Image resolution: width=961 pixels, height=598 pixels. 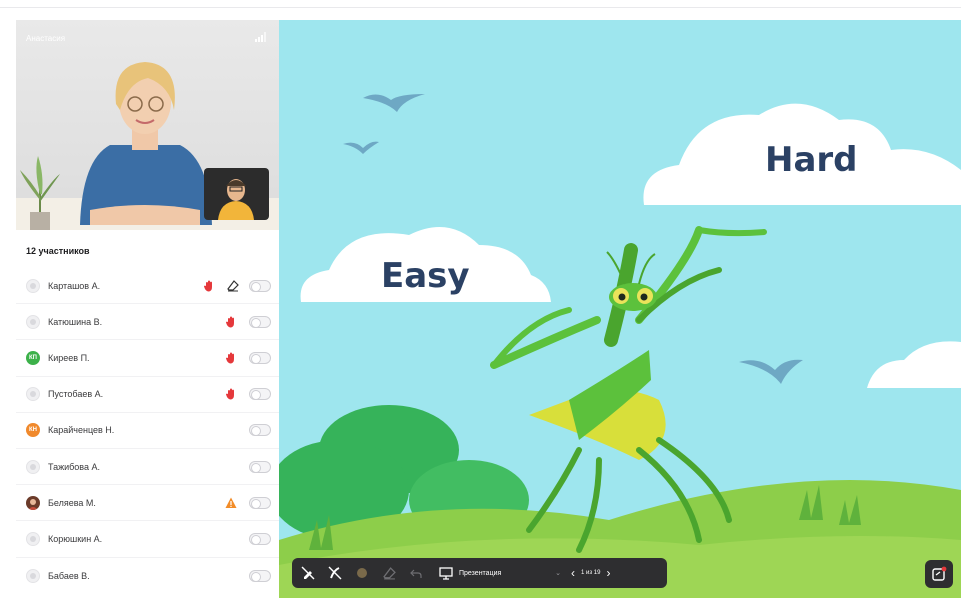 What do you see at coordinates (33, 357) in the screenshot?
I see `avatar: КП` at bounding box center [33, 357].